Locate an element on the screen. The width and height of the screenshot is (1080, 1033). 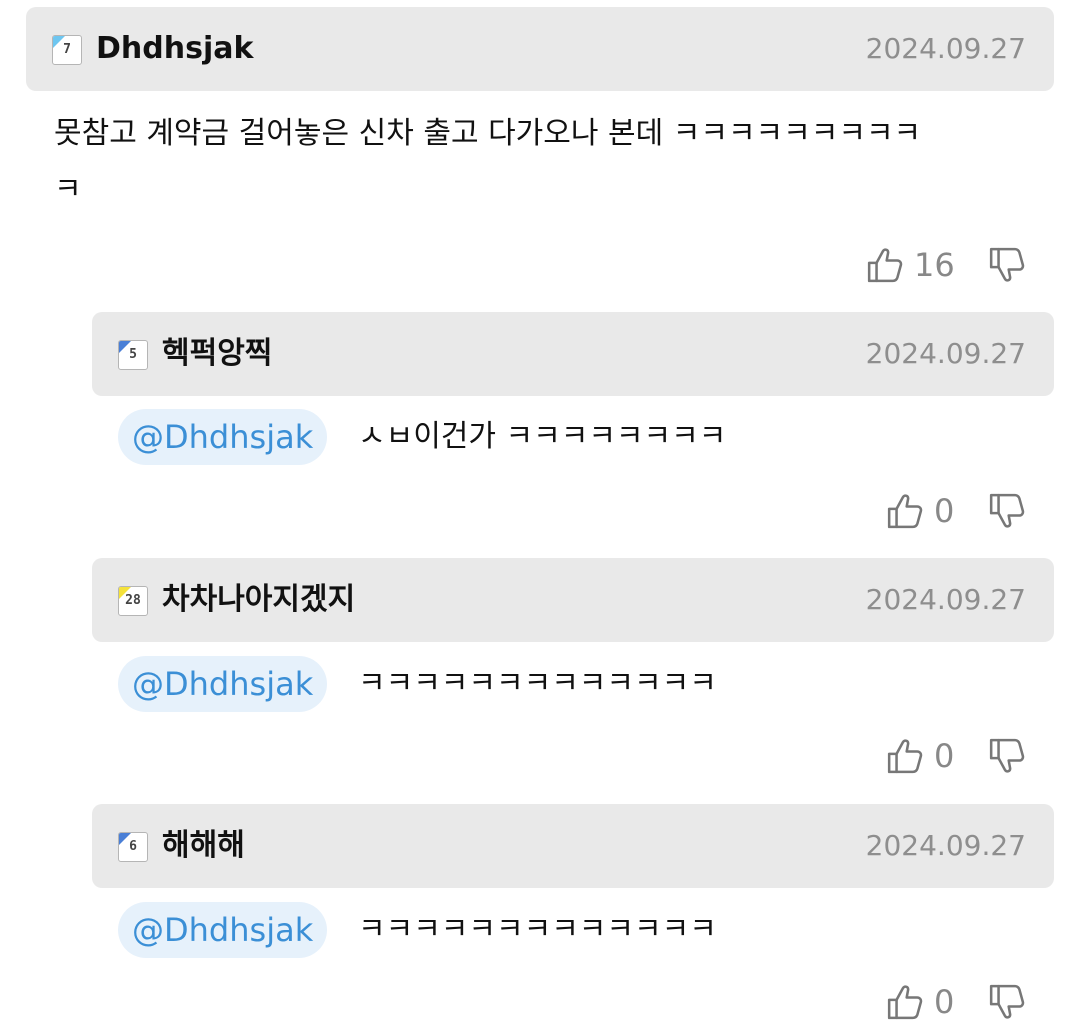
comment-author: Dhdhsjak is located at coordinates (174, 49).